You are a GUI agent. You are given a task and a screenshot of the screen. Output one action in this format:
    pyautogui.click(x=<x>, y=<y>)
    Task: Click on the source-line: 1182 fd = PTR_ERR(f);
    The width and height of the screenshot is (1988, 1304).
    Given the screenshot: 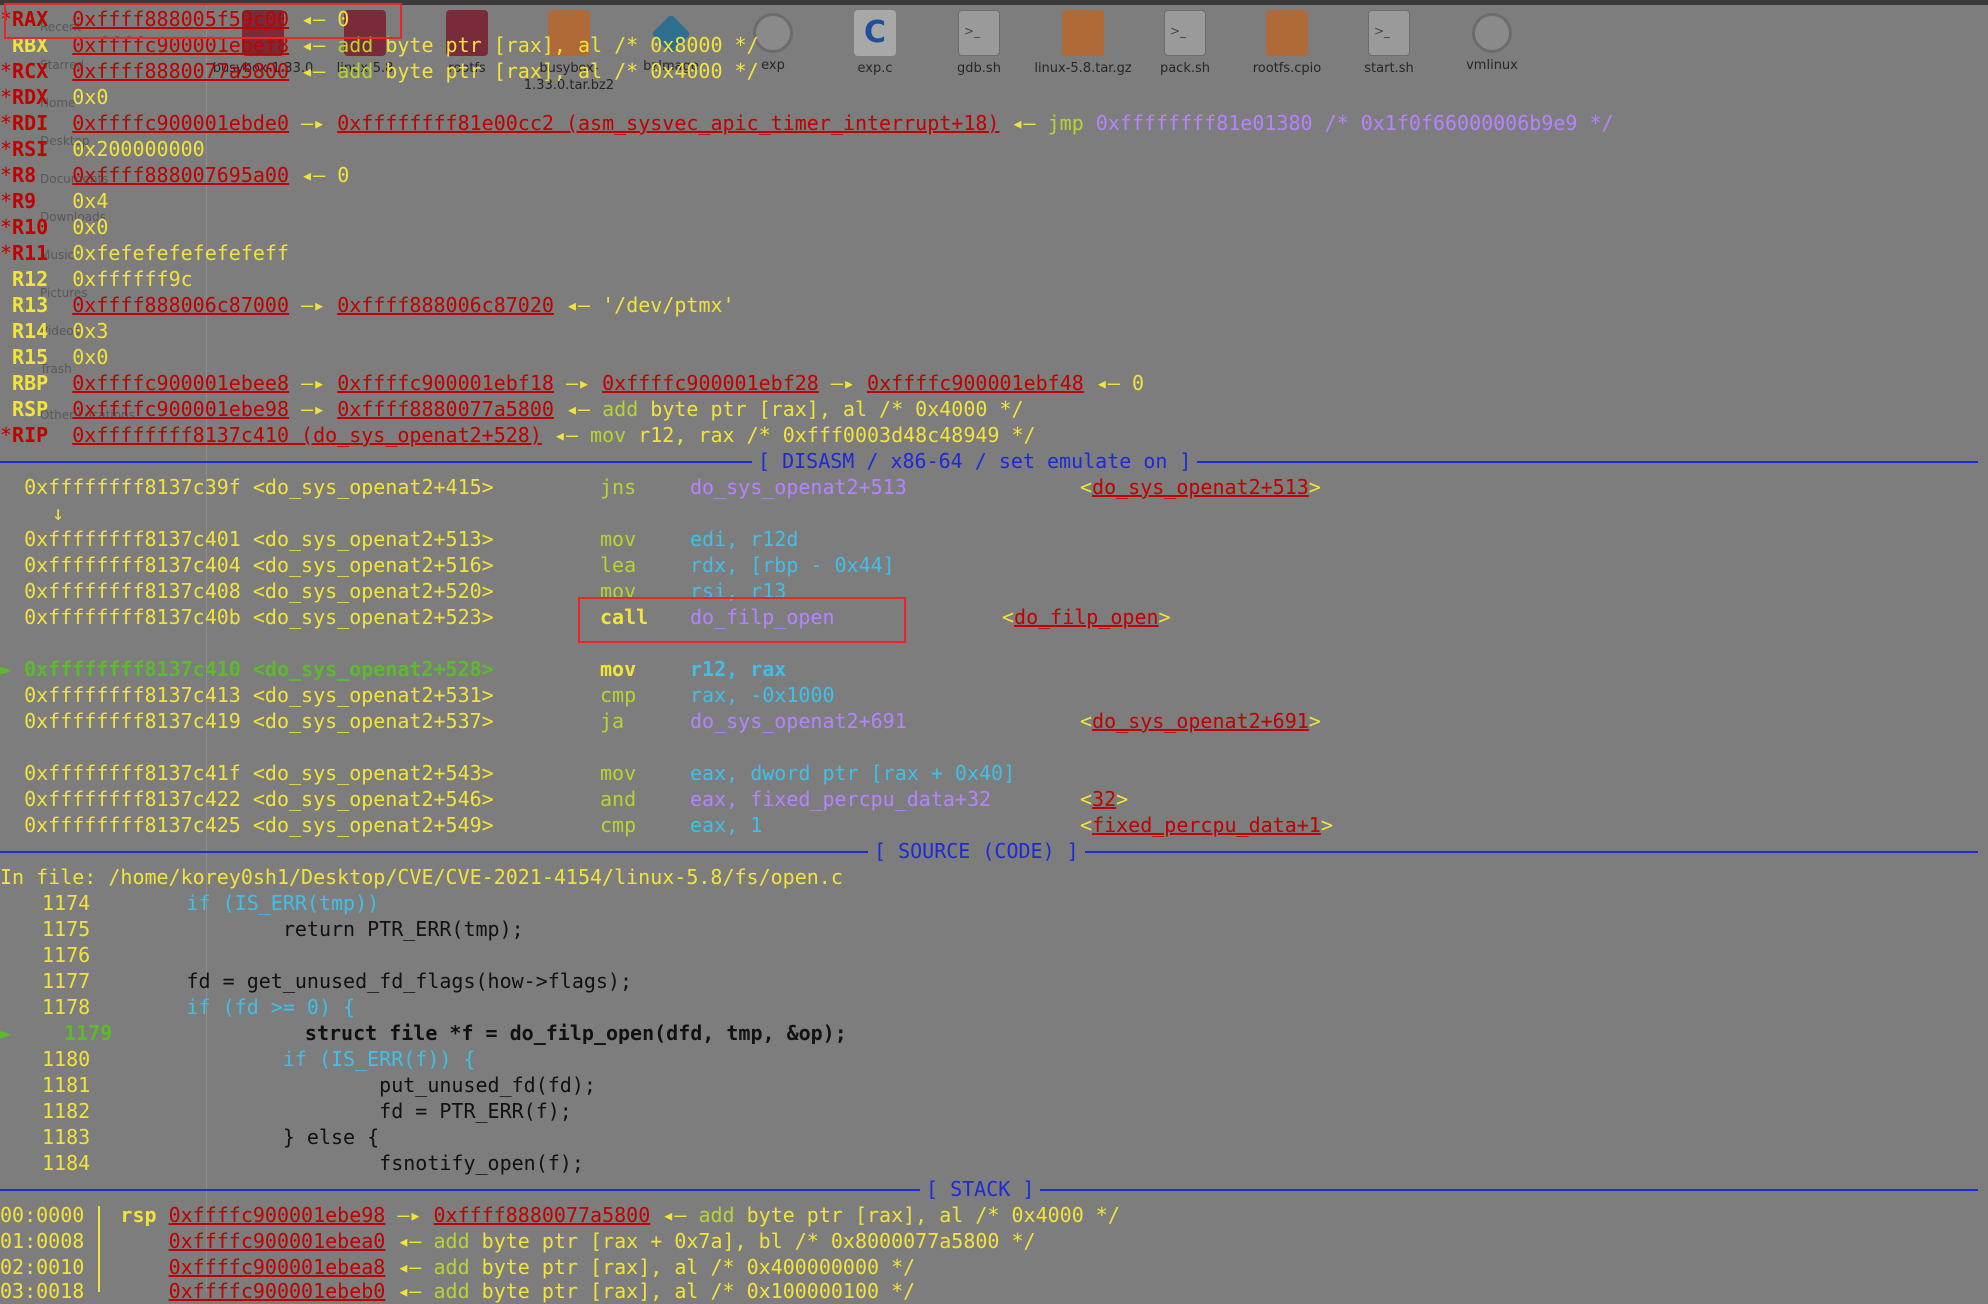 What is the action you would take?
    pyautogui.click(x=307, y=1111)
    